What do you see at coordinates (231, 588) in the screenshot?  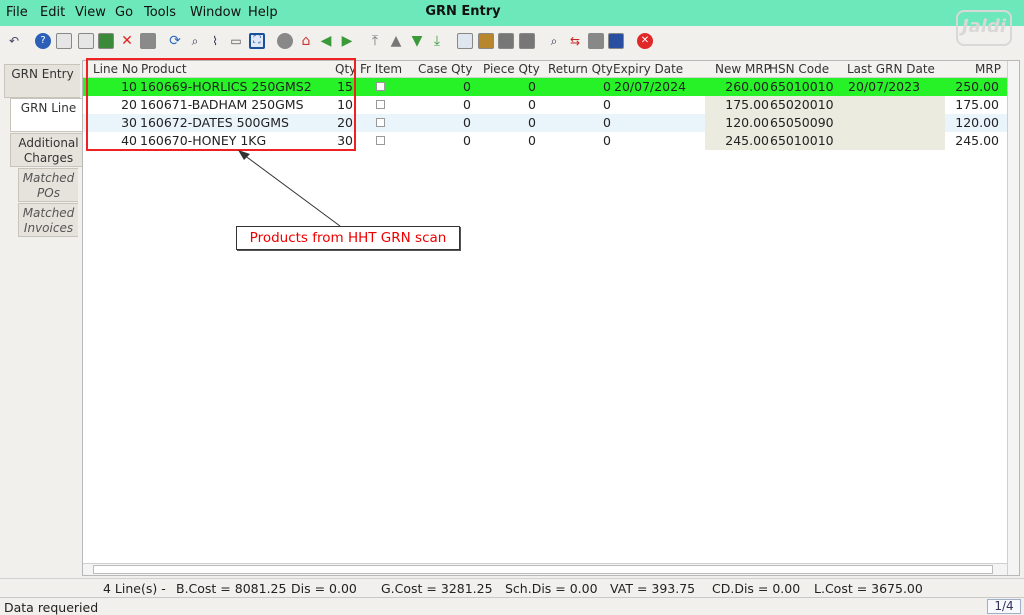 I see `summary-b-cost: B.Cost = 8081.25` at bounding box center [231, 588].